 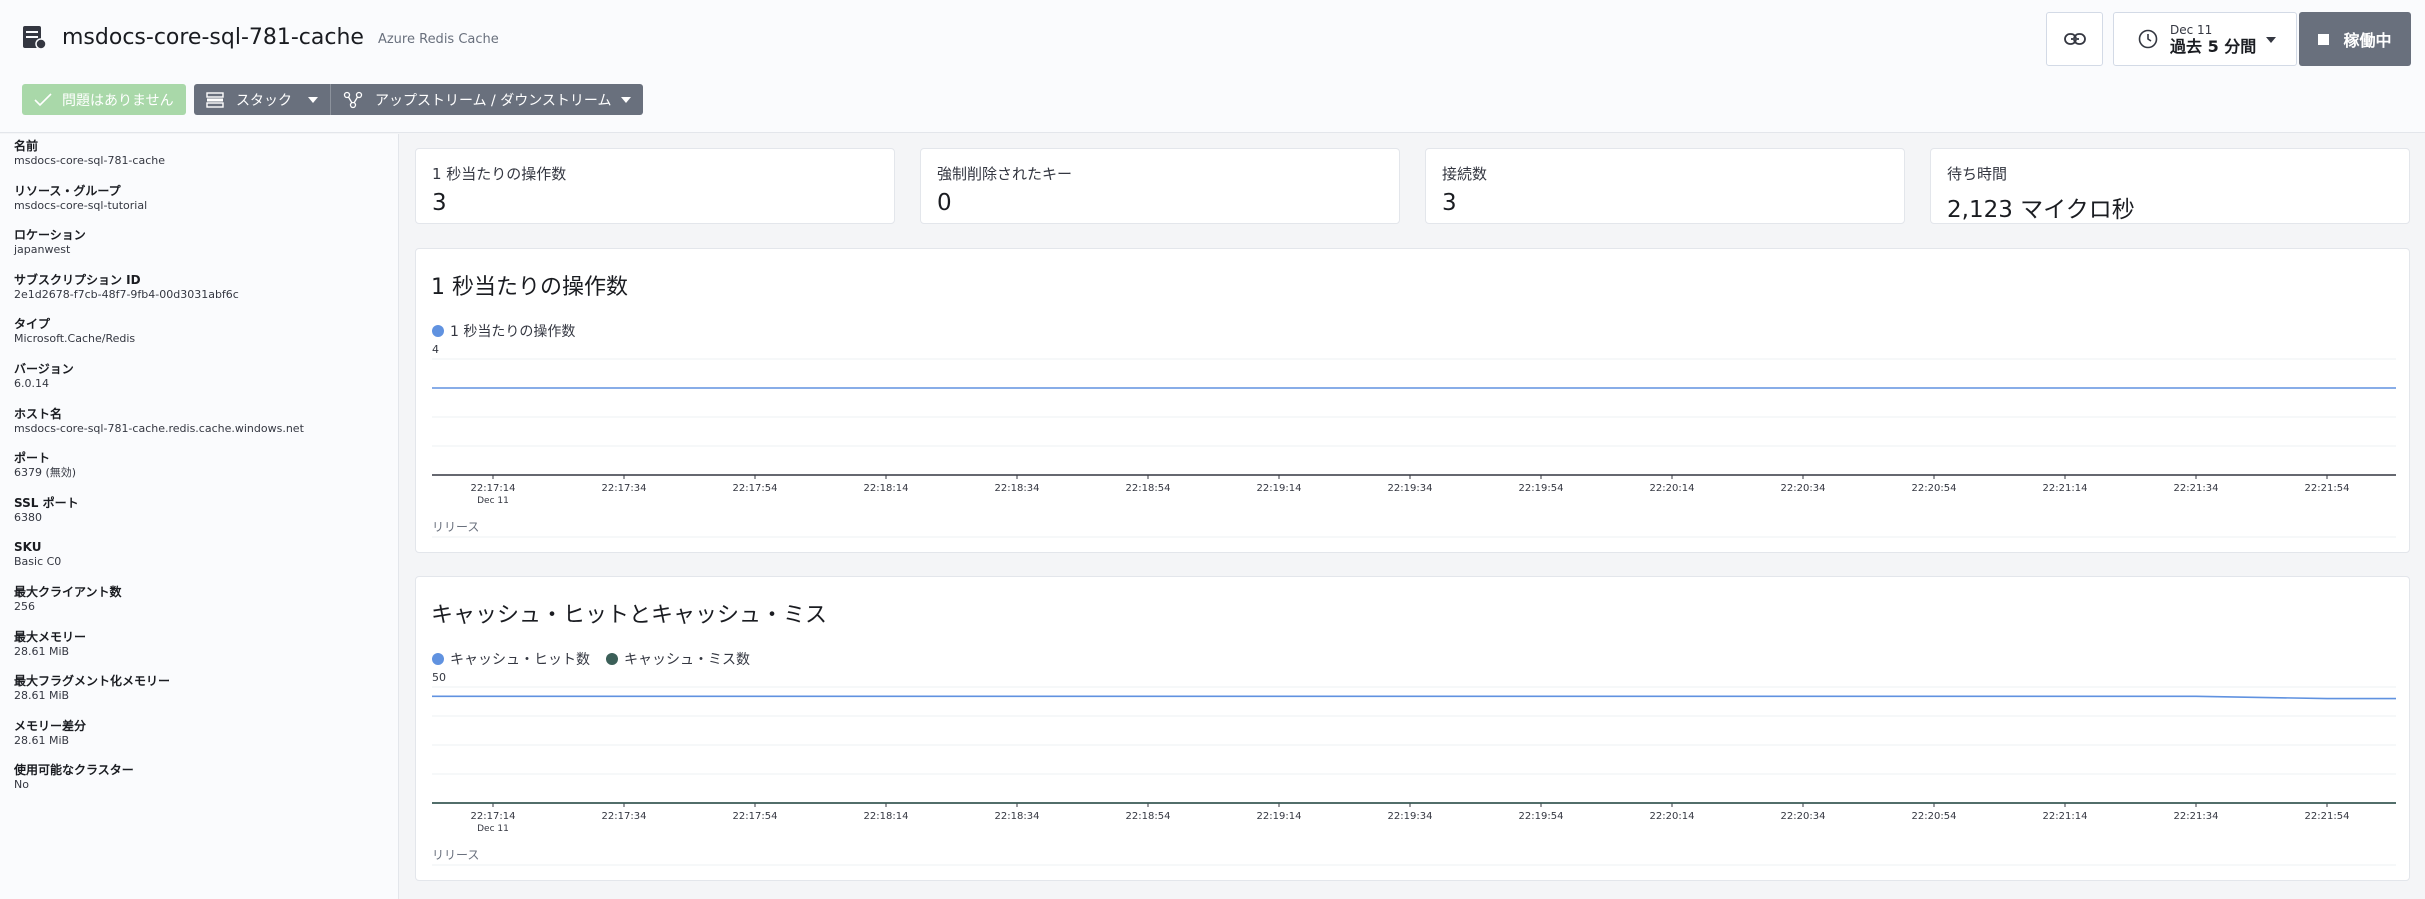 What do you see at coordinates (45, 473) in the screenshot?
I see `metadata-value: 6379 (無効)` at bounding box center [45, 473].